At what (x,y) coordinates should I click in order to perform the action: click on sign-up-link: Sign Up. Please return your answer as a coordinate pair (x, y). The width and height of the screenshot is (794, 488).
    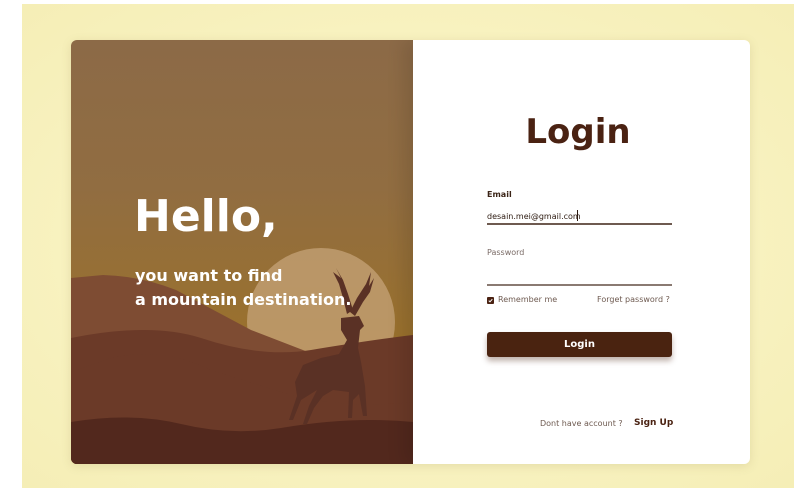
    Looking at the image, I should click on (653, 423).